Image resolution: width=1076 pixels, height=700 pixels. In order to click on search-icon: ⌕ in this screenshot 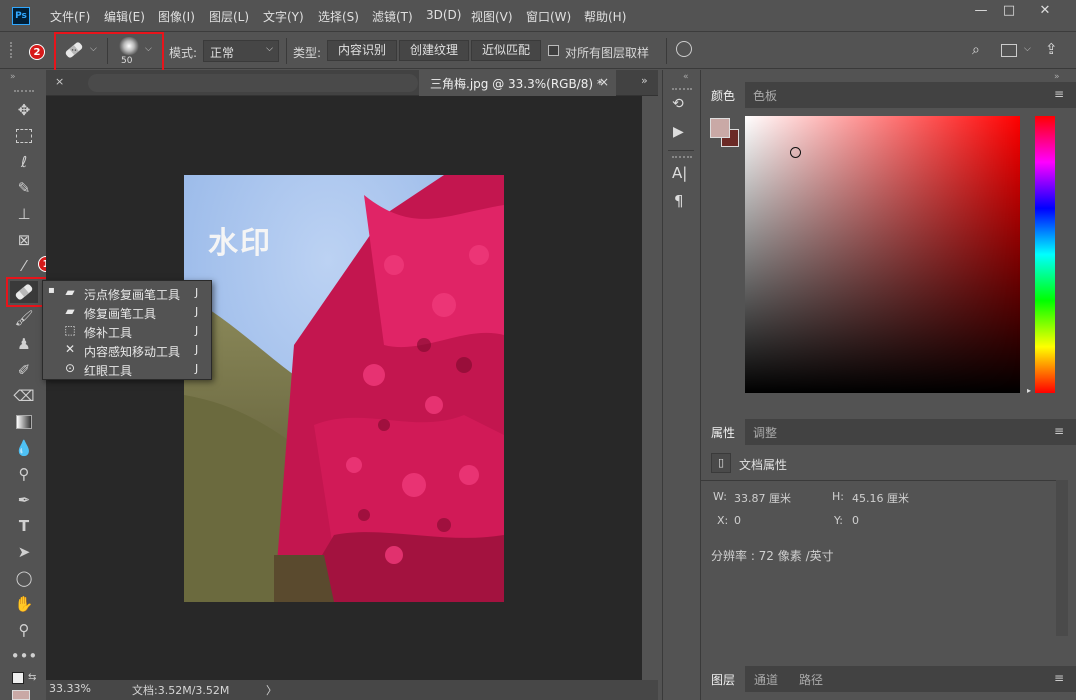, I will do `click(976, 50)`.